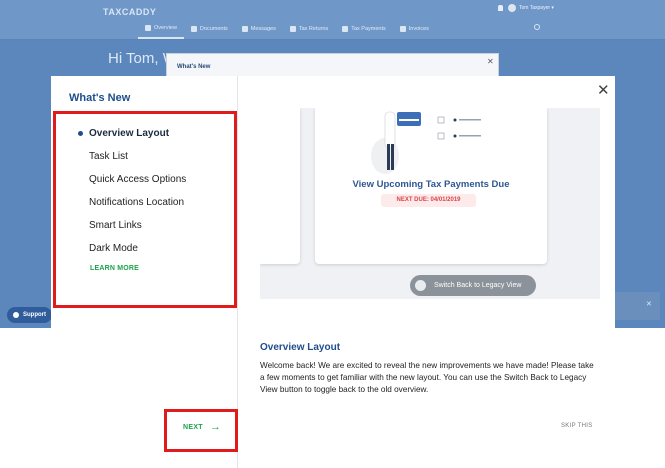 The width and height of the screenshot is (665, 468). I want to click on tab-messages: Messages, so click(259, 29).